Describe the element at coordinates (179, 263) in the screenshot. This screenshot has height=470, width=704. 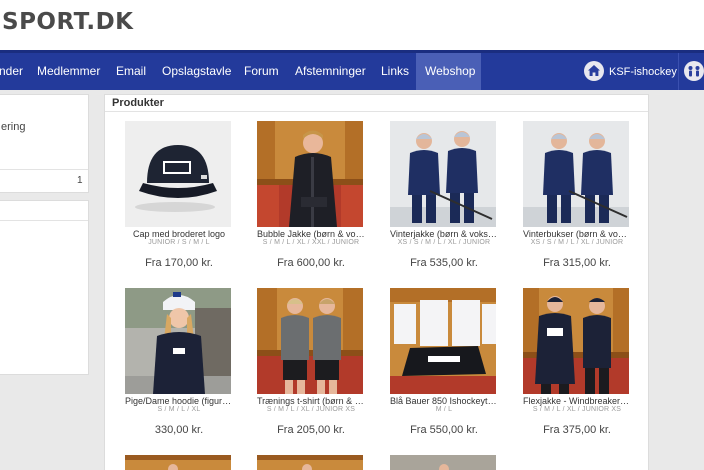
I see `product-price: Fra 170,00 kr.` at that location.